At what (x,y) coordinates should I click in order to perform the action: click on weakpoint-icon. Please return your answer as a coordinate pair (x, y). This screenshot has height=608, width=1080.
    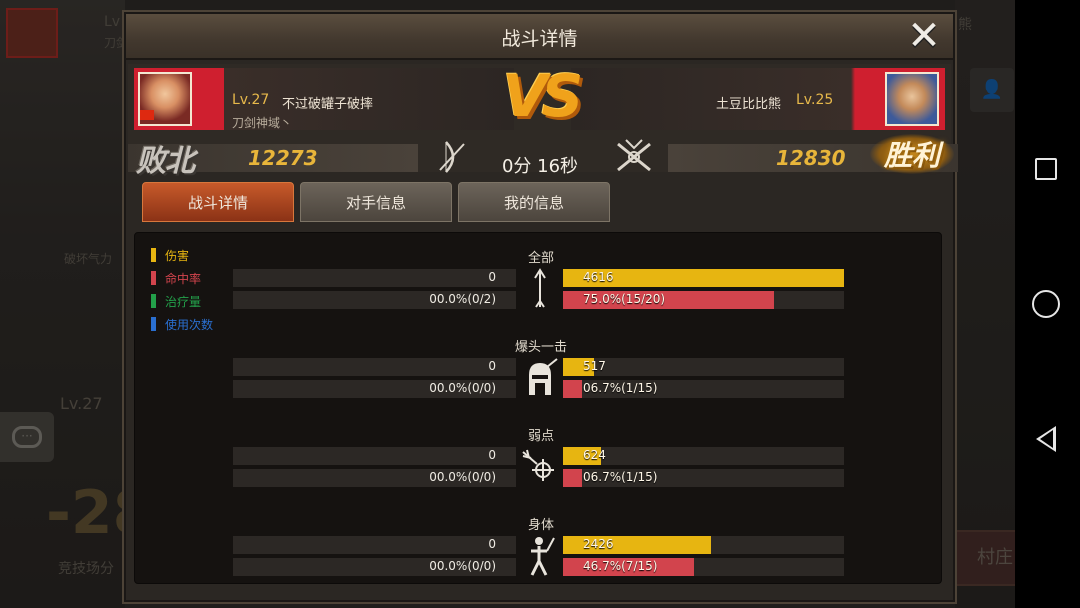
    Looking at the image, I should click on (538, 465).